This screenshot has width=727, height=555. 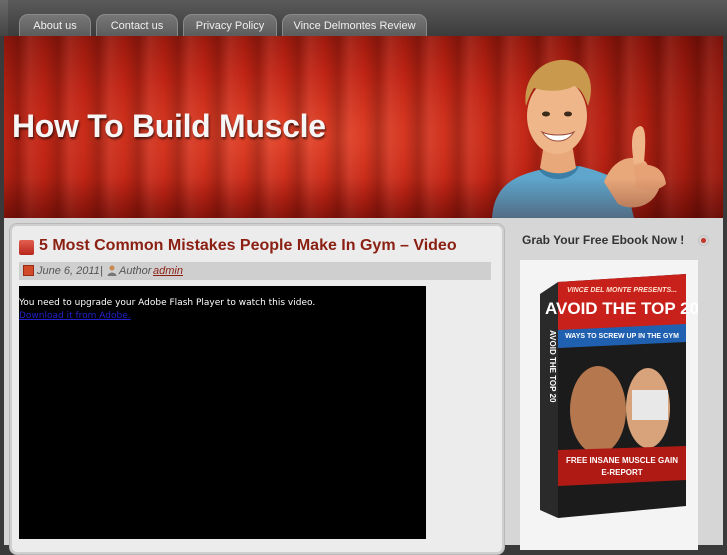 I want to click on post-date: June 6, 2011, so click(x=68, y=271).